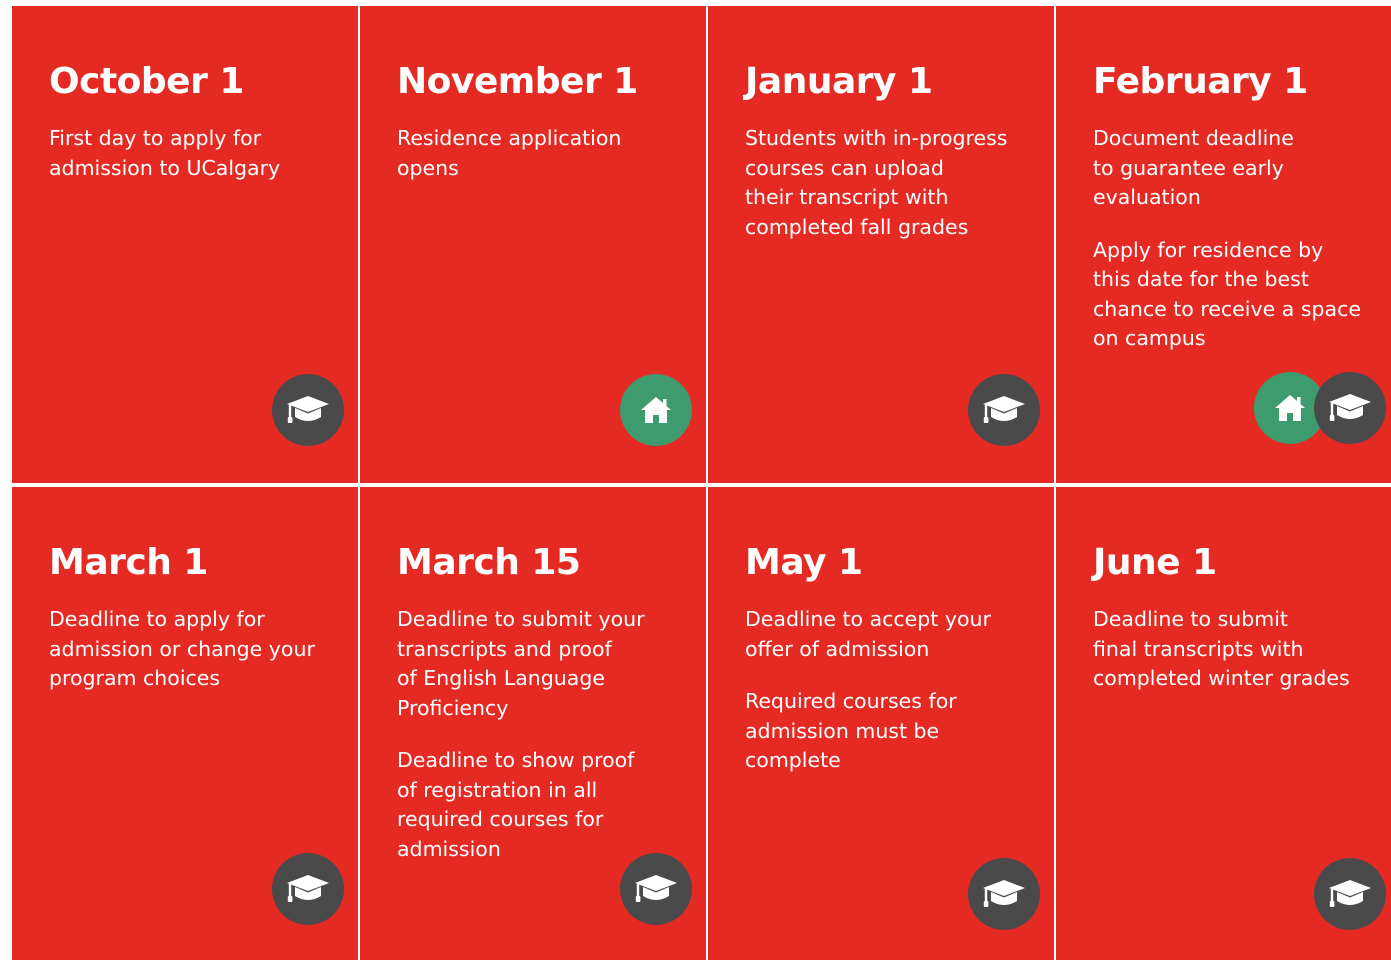  What do you see at coordinates (128, 562) in the screenshot?
I see `deadline-date: March 1` at bounding box center [128, 562].